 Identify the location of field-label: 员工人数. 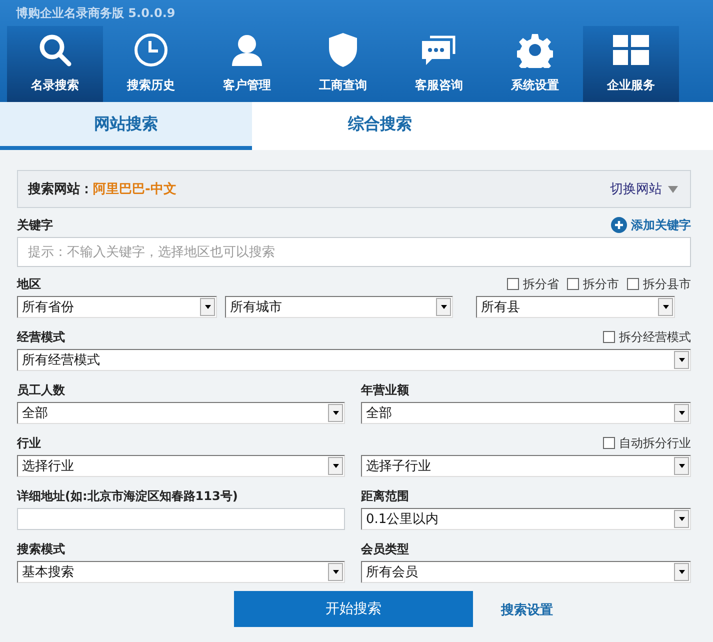
(41, 390).